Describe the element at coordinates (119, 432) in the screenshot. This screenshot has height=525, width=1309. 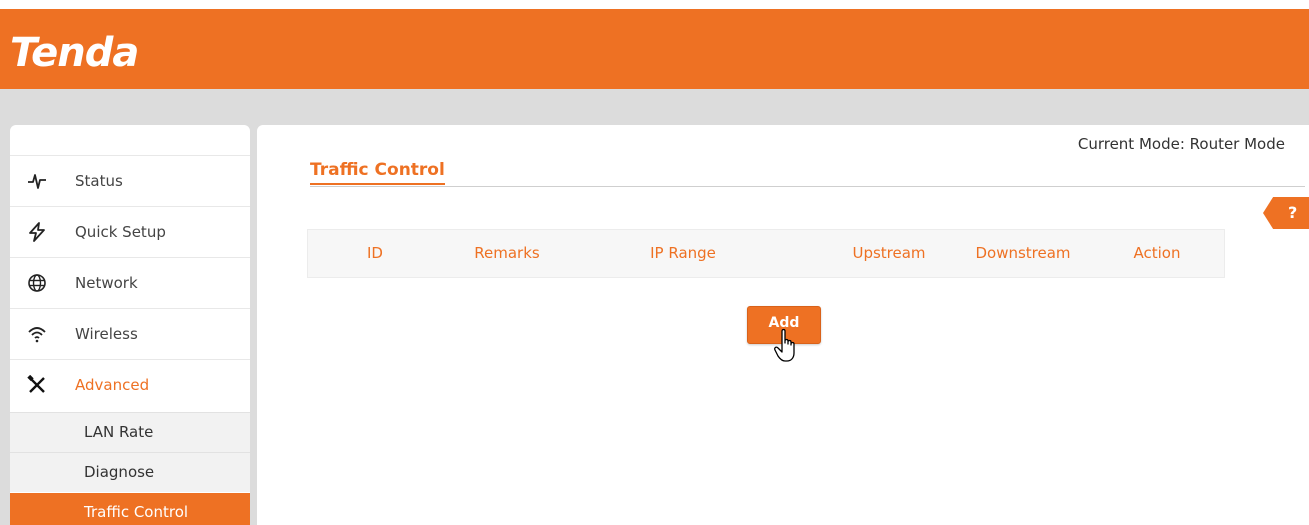
I see `sidebar-subitem-label: LAN Rate` at that location.